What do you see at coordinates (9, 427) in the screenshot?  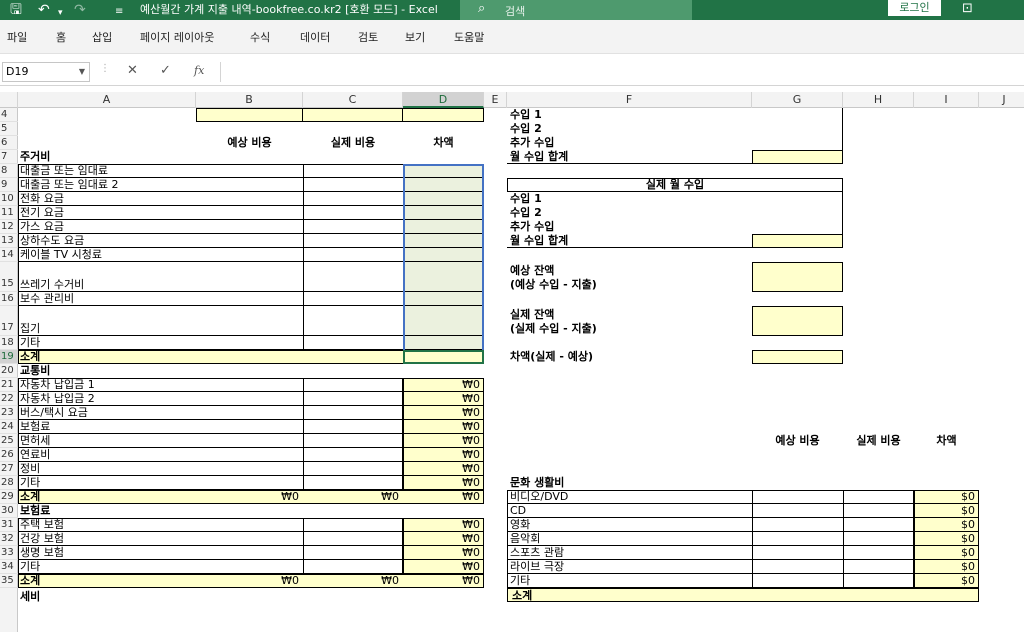 I see `row-header-24: 24` at bounding box center [9, 427].